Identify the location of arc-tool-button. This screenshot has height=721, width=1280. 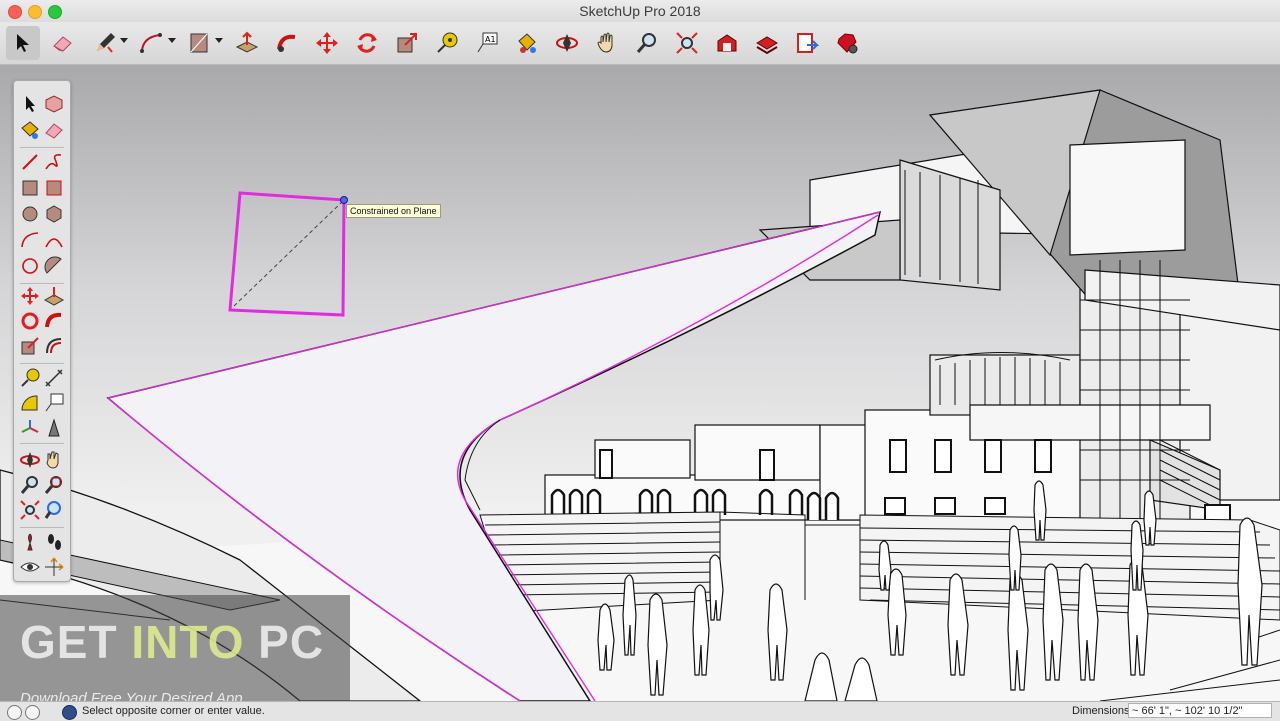
(151, 43).